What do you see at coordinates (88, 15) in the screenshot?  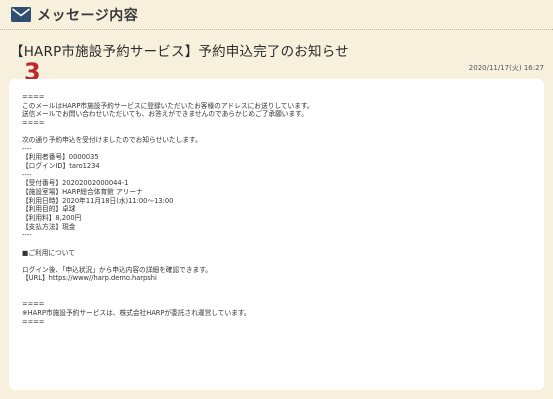 I see `page-title: メッセージ内容` at bounding box center [88, 15].